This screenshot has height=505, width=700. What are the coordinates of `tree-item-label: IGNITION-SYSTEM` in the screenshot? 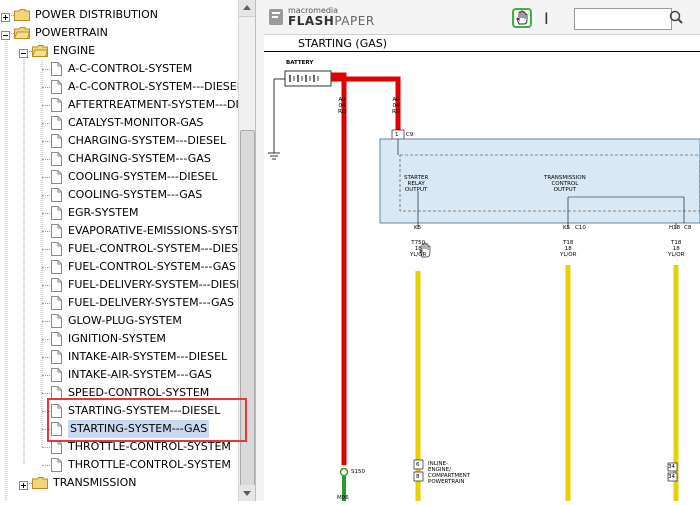 It's located at (117, 338).